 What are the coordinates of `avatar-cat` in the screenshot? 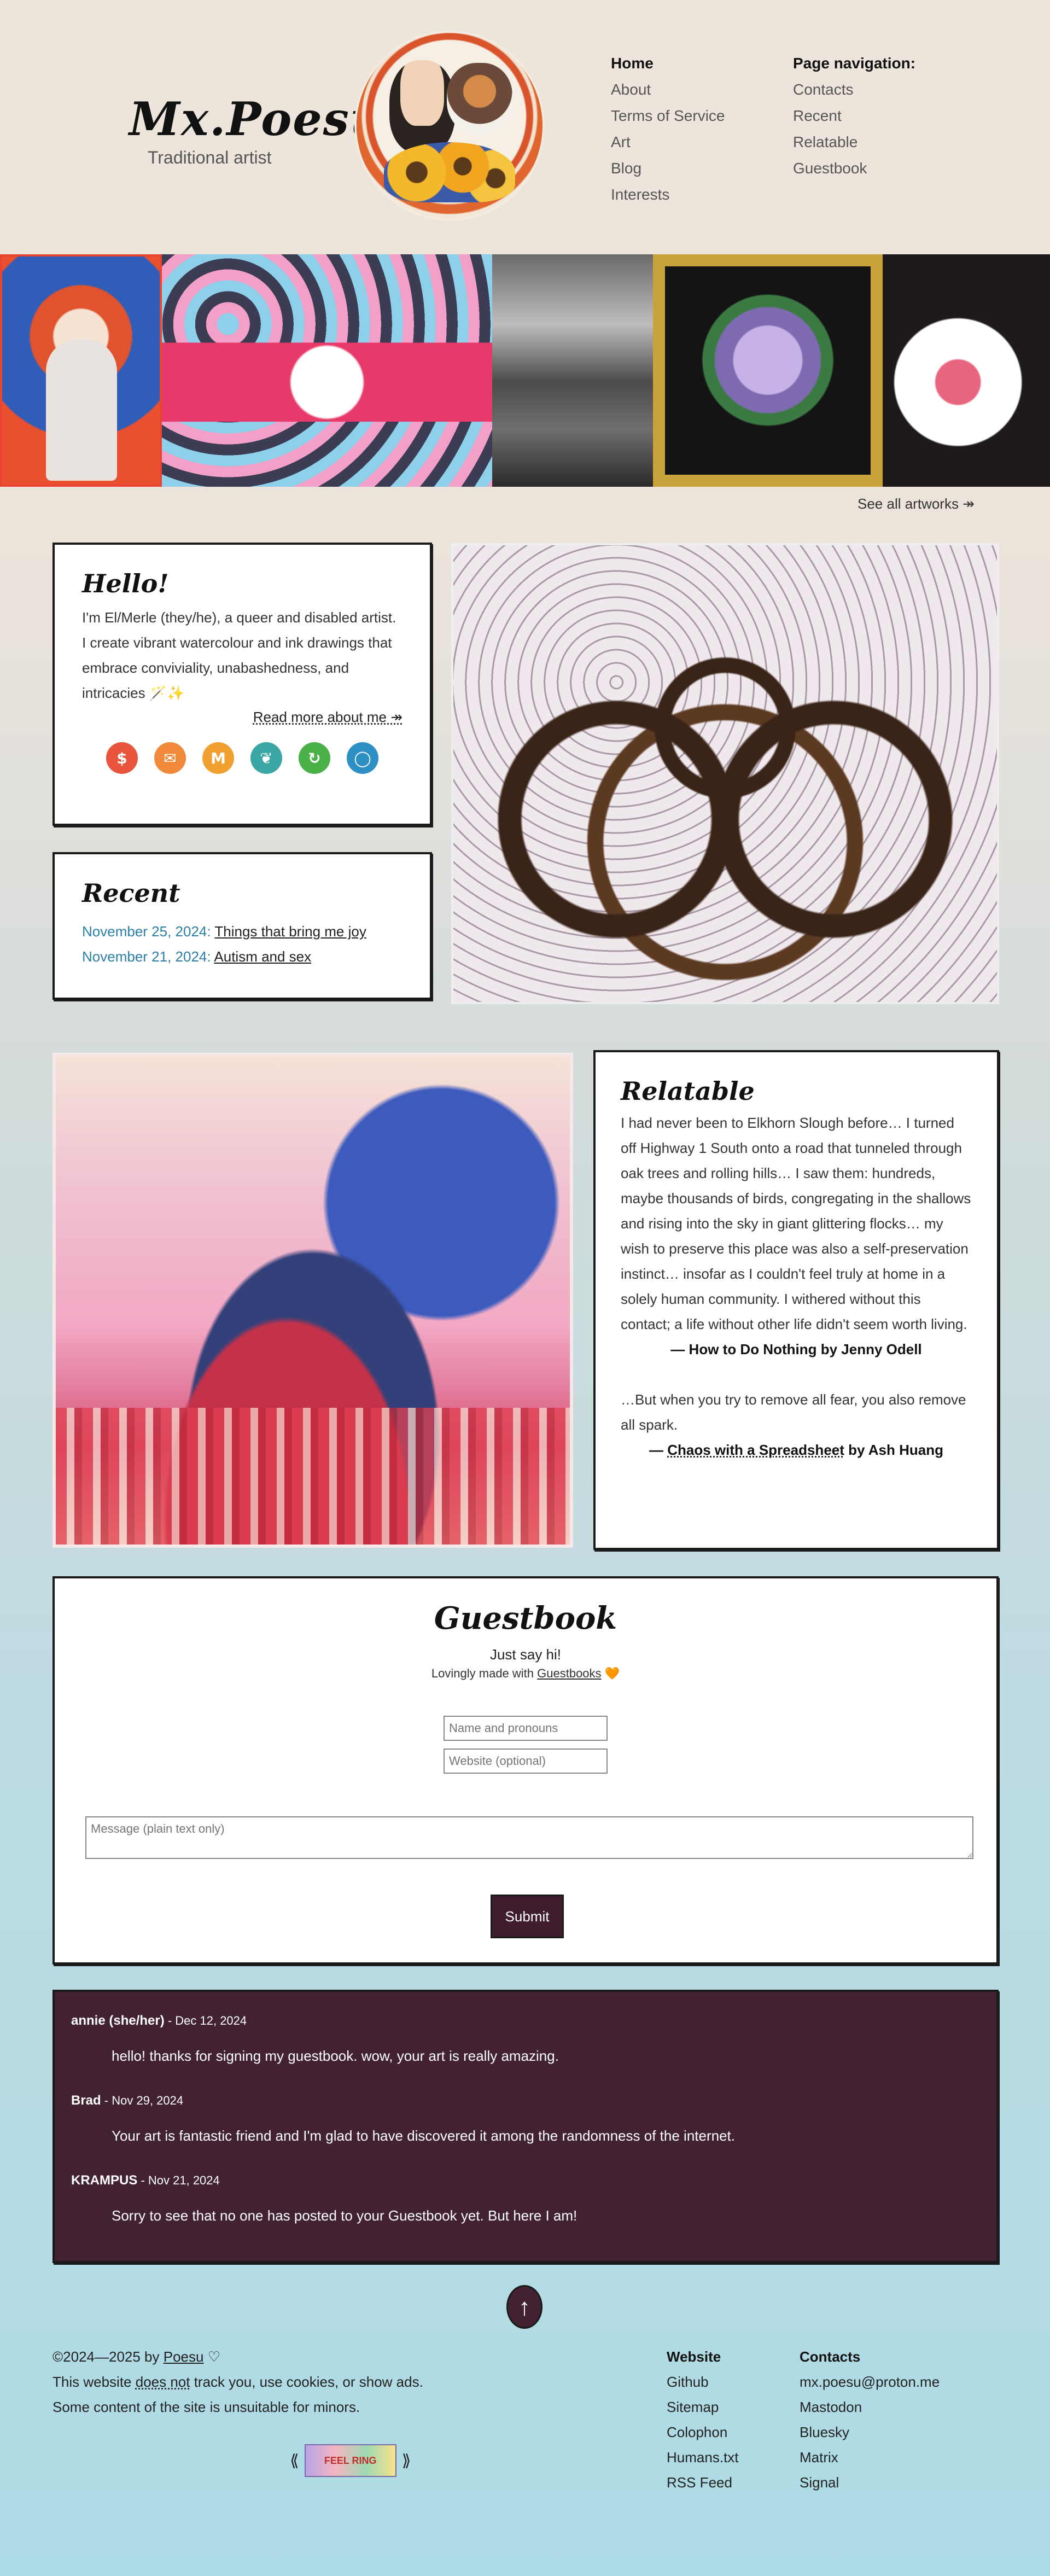 It's located at (479, 98).